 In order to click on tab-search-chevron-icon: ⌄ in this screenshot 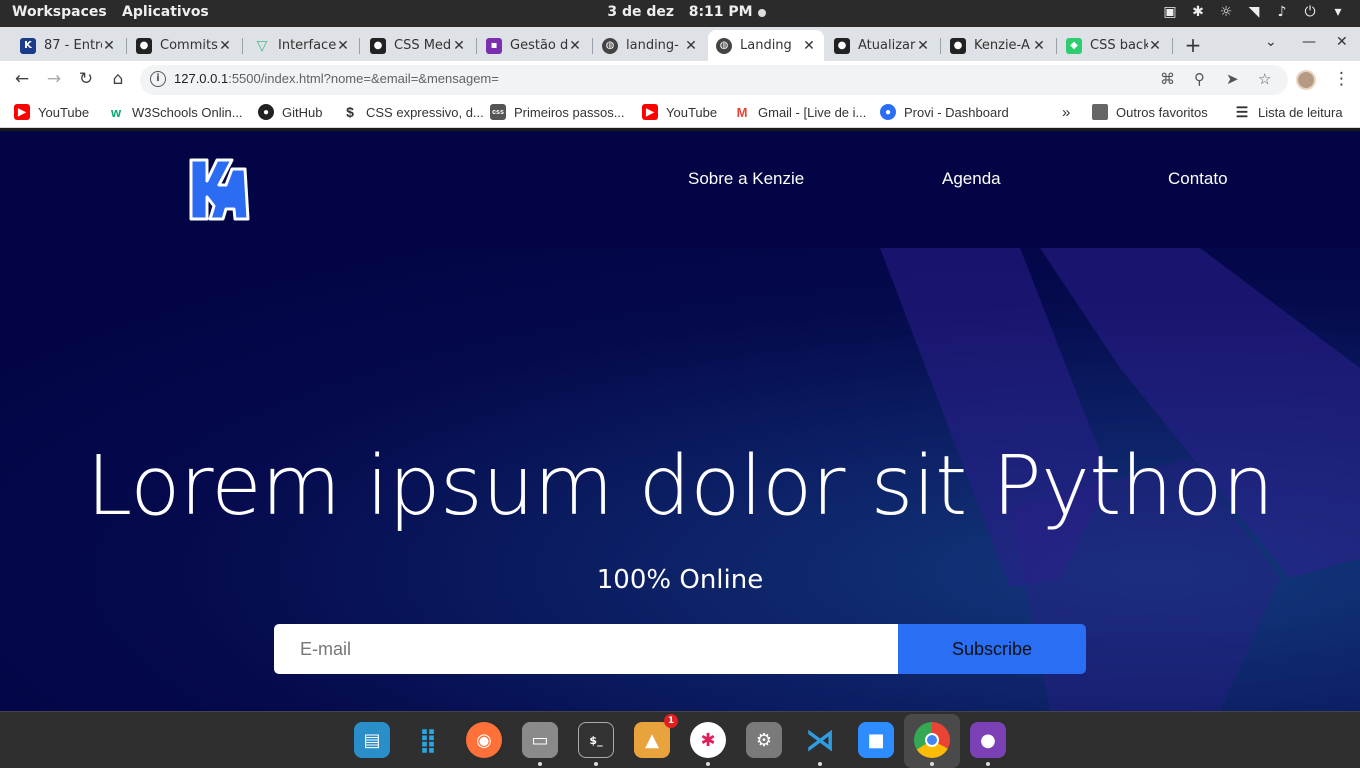, I will do `click(1271, 42)`.